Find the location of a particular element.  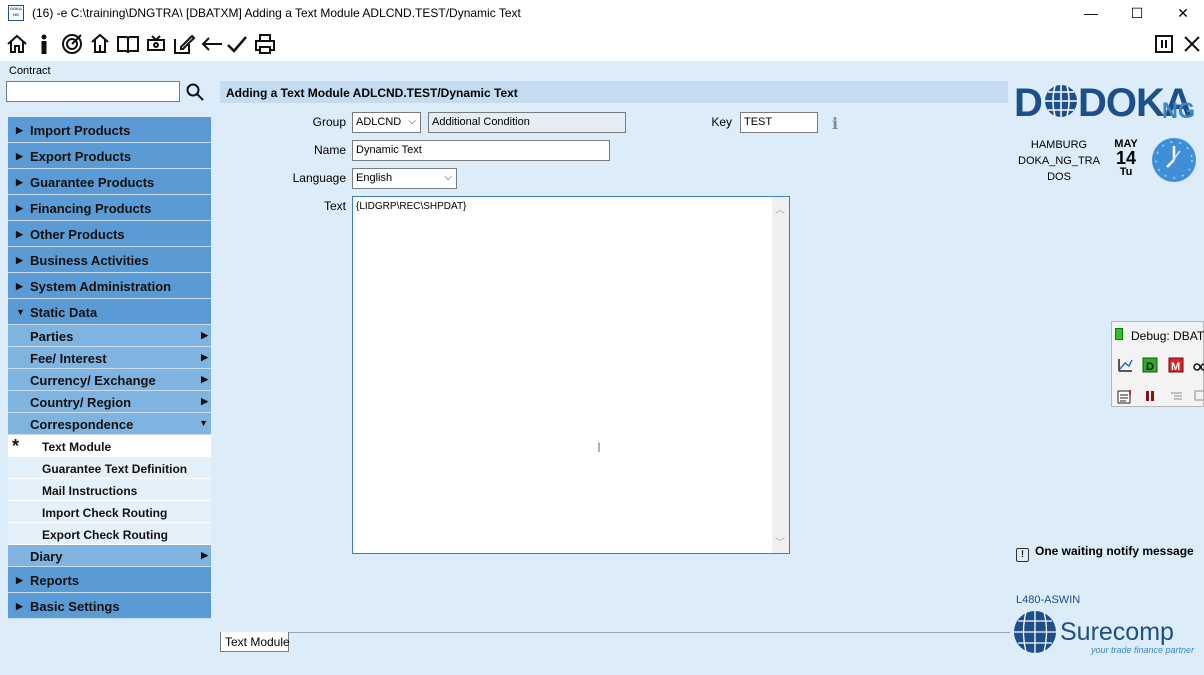

nav-item-guarantee-text-definition: Guarantee Text Definition is located at coordinates (109, 468).